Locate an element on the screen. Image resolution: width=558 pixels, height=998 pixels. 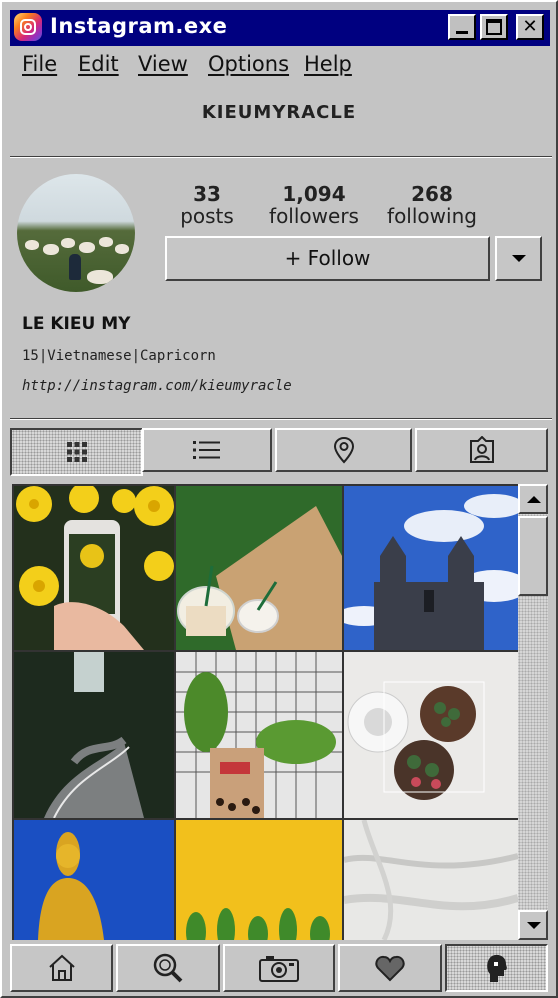
bio-divider is located at coordinates (281, 419).